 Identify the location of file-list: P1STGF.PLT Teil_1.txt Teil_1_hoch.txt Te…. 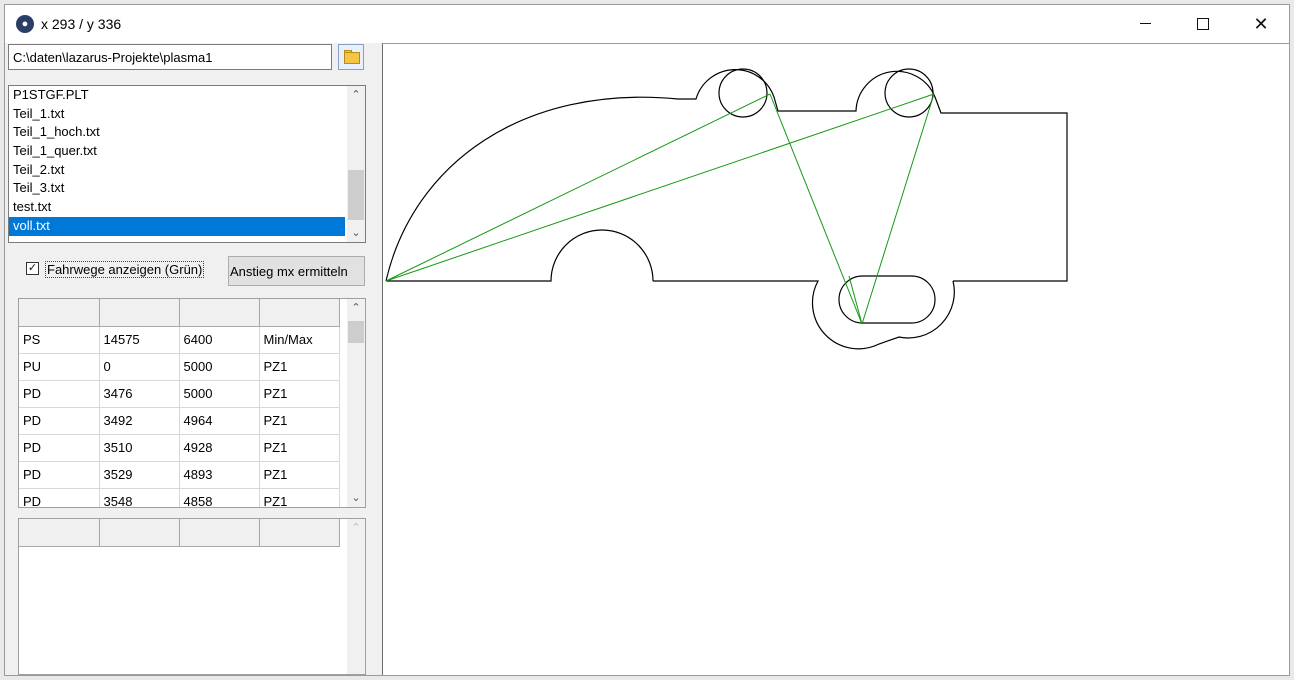
(187, 164).